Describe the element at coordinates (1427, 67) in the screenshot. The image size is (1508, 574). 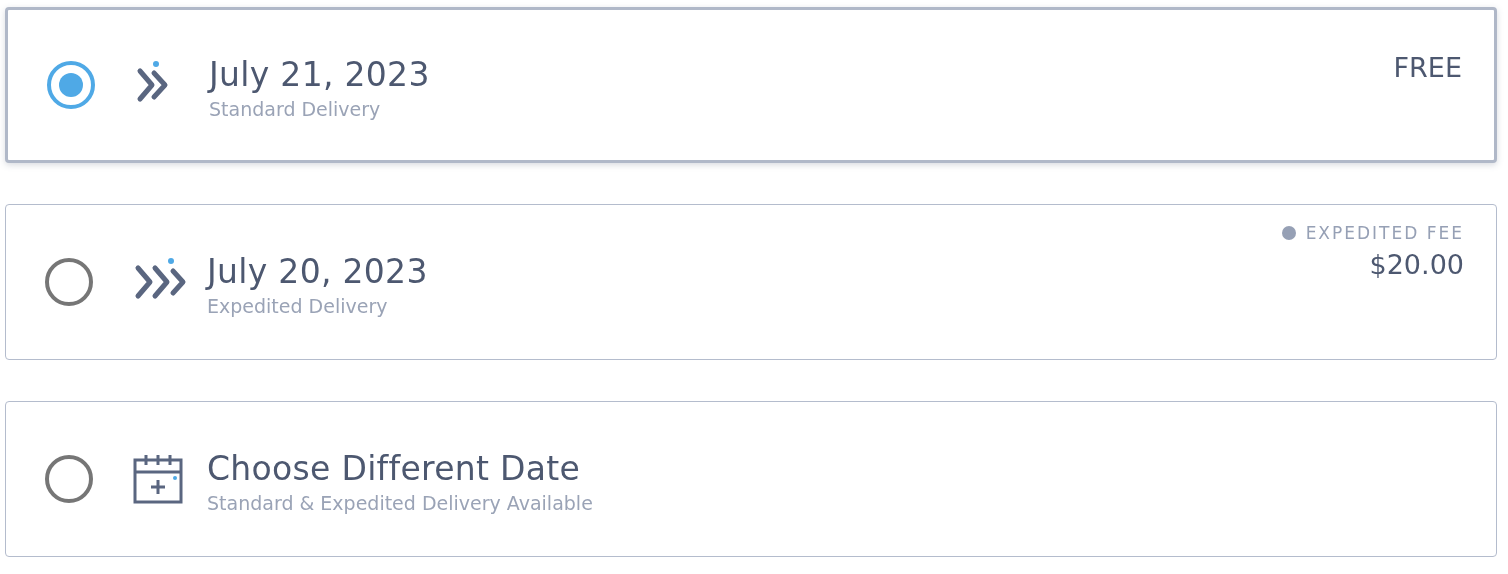
I see `price: FREE` at that location.